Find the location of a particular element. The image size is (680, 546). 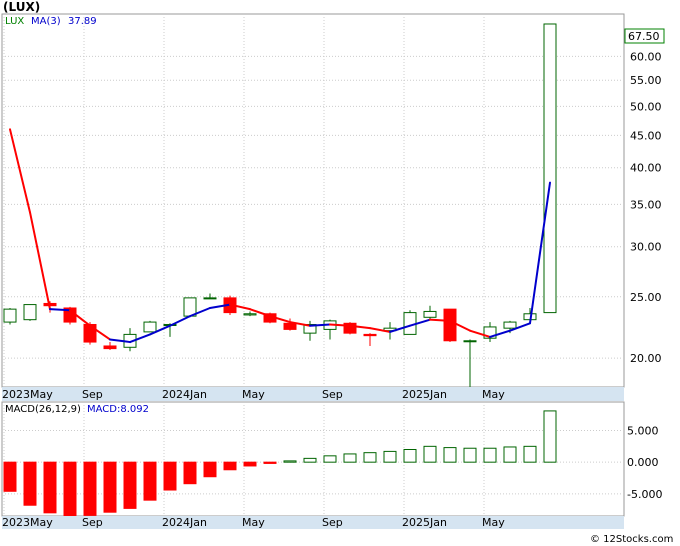

legend-ma: MA(3) is located at coordinates (46, 21).